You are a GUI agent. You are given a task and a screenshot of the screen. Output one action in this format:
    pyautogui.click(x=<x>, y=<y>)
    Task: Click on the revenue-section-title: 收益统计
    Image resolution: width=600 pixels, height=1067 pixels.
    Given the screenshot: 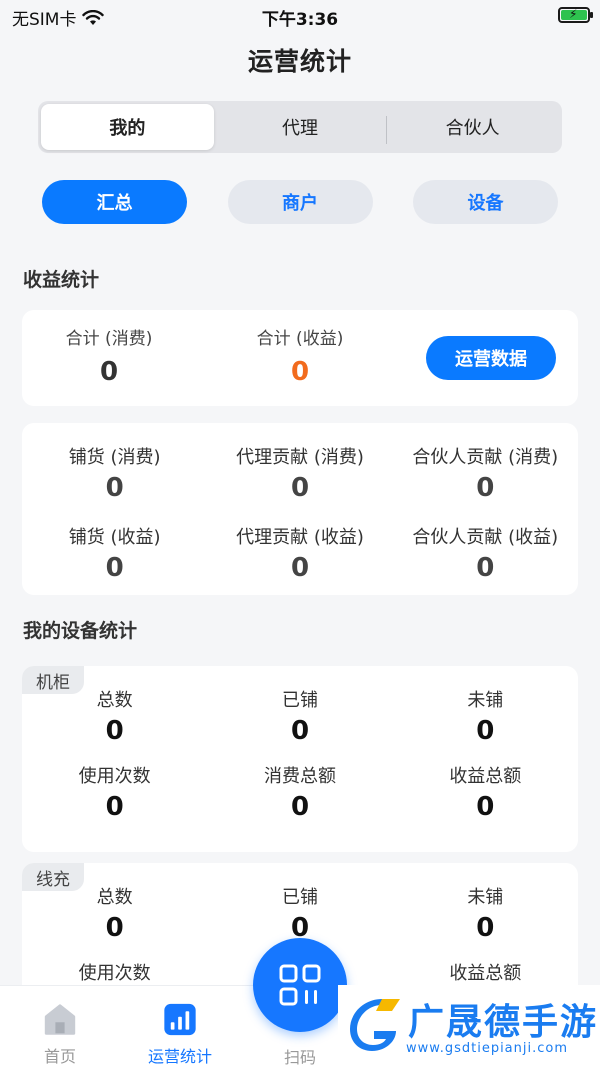 What is the action you would take?
    pyautogui.click(x=61, y=280)
    